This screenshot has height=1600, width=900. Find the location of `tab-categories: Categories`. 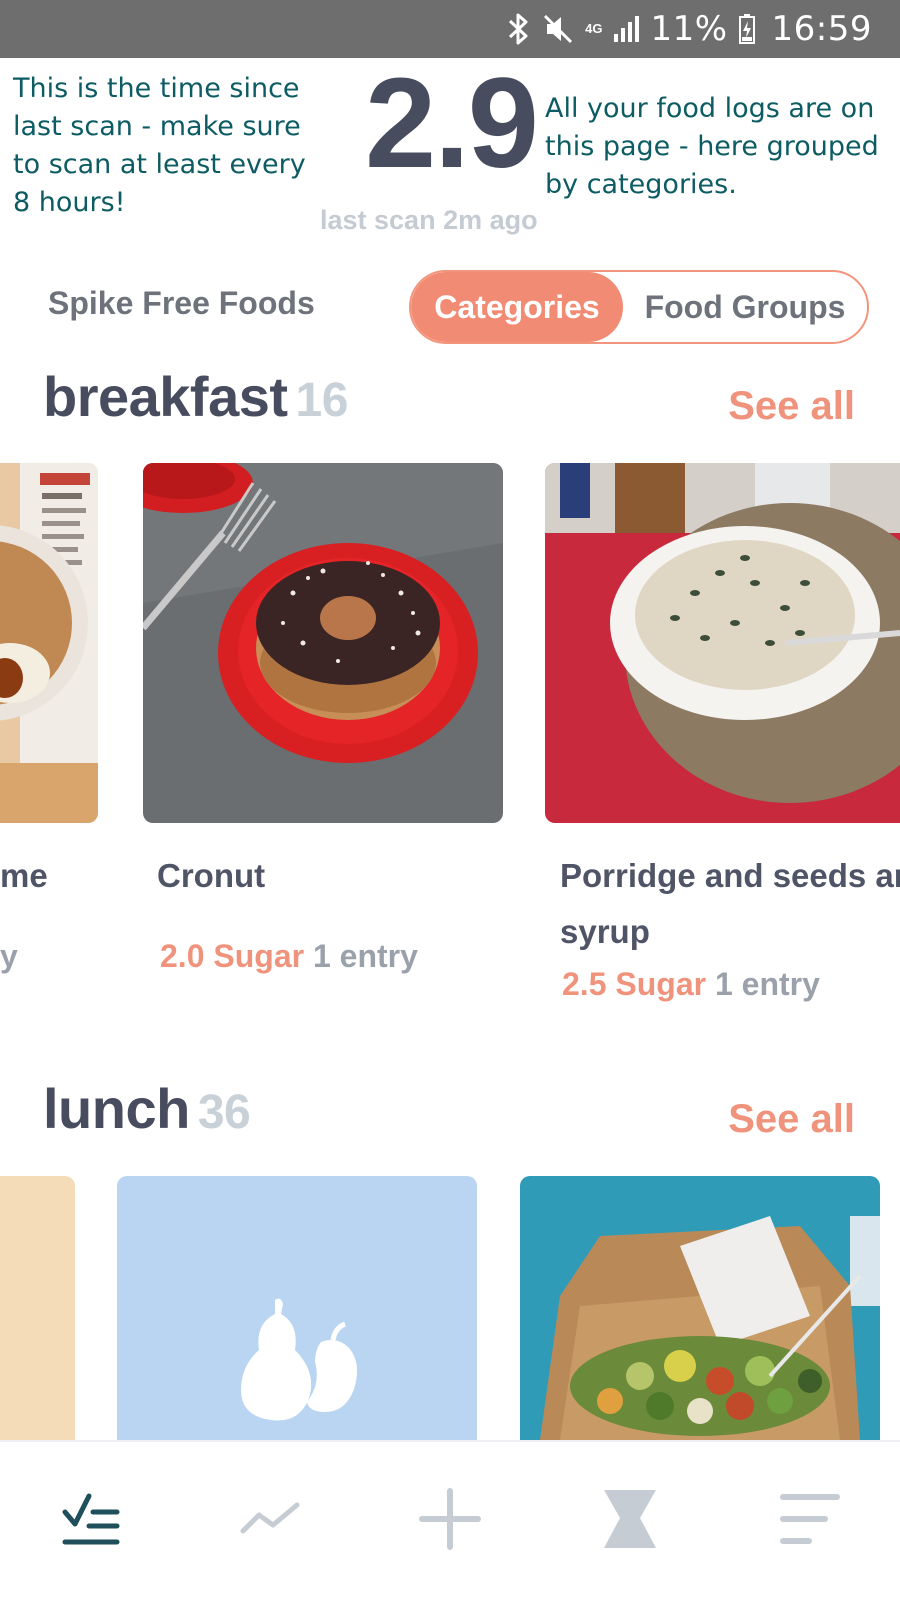

tab-categories: Categories is located at coordinates (517, 307).